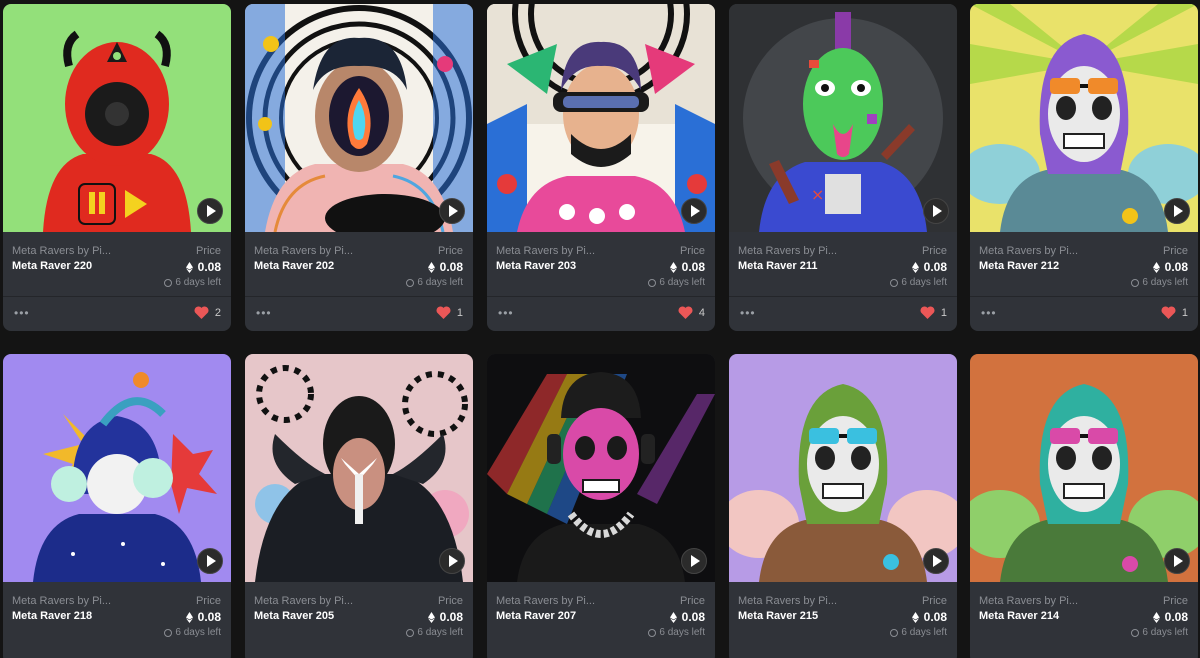  What do you see at coordinates (294, 616) in the screenshot?
I see `item-name: Meta Raver 205` at bounding box center [294, 616].